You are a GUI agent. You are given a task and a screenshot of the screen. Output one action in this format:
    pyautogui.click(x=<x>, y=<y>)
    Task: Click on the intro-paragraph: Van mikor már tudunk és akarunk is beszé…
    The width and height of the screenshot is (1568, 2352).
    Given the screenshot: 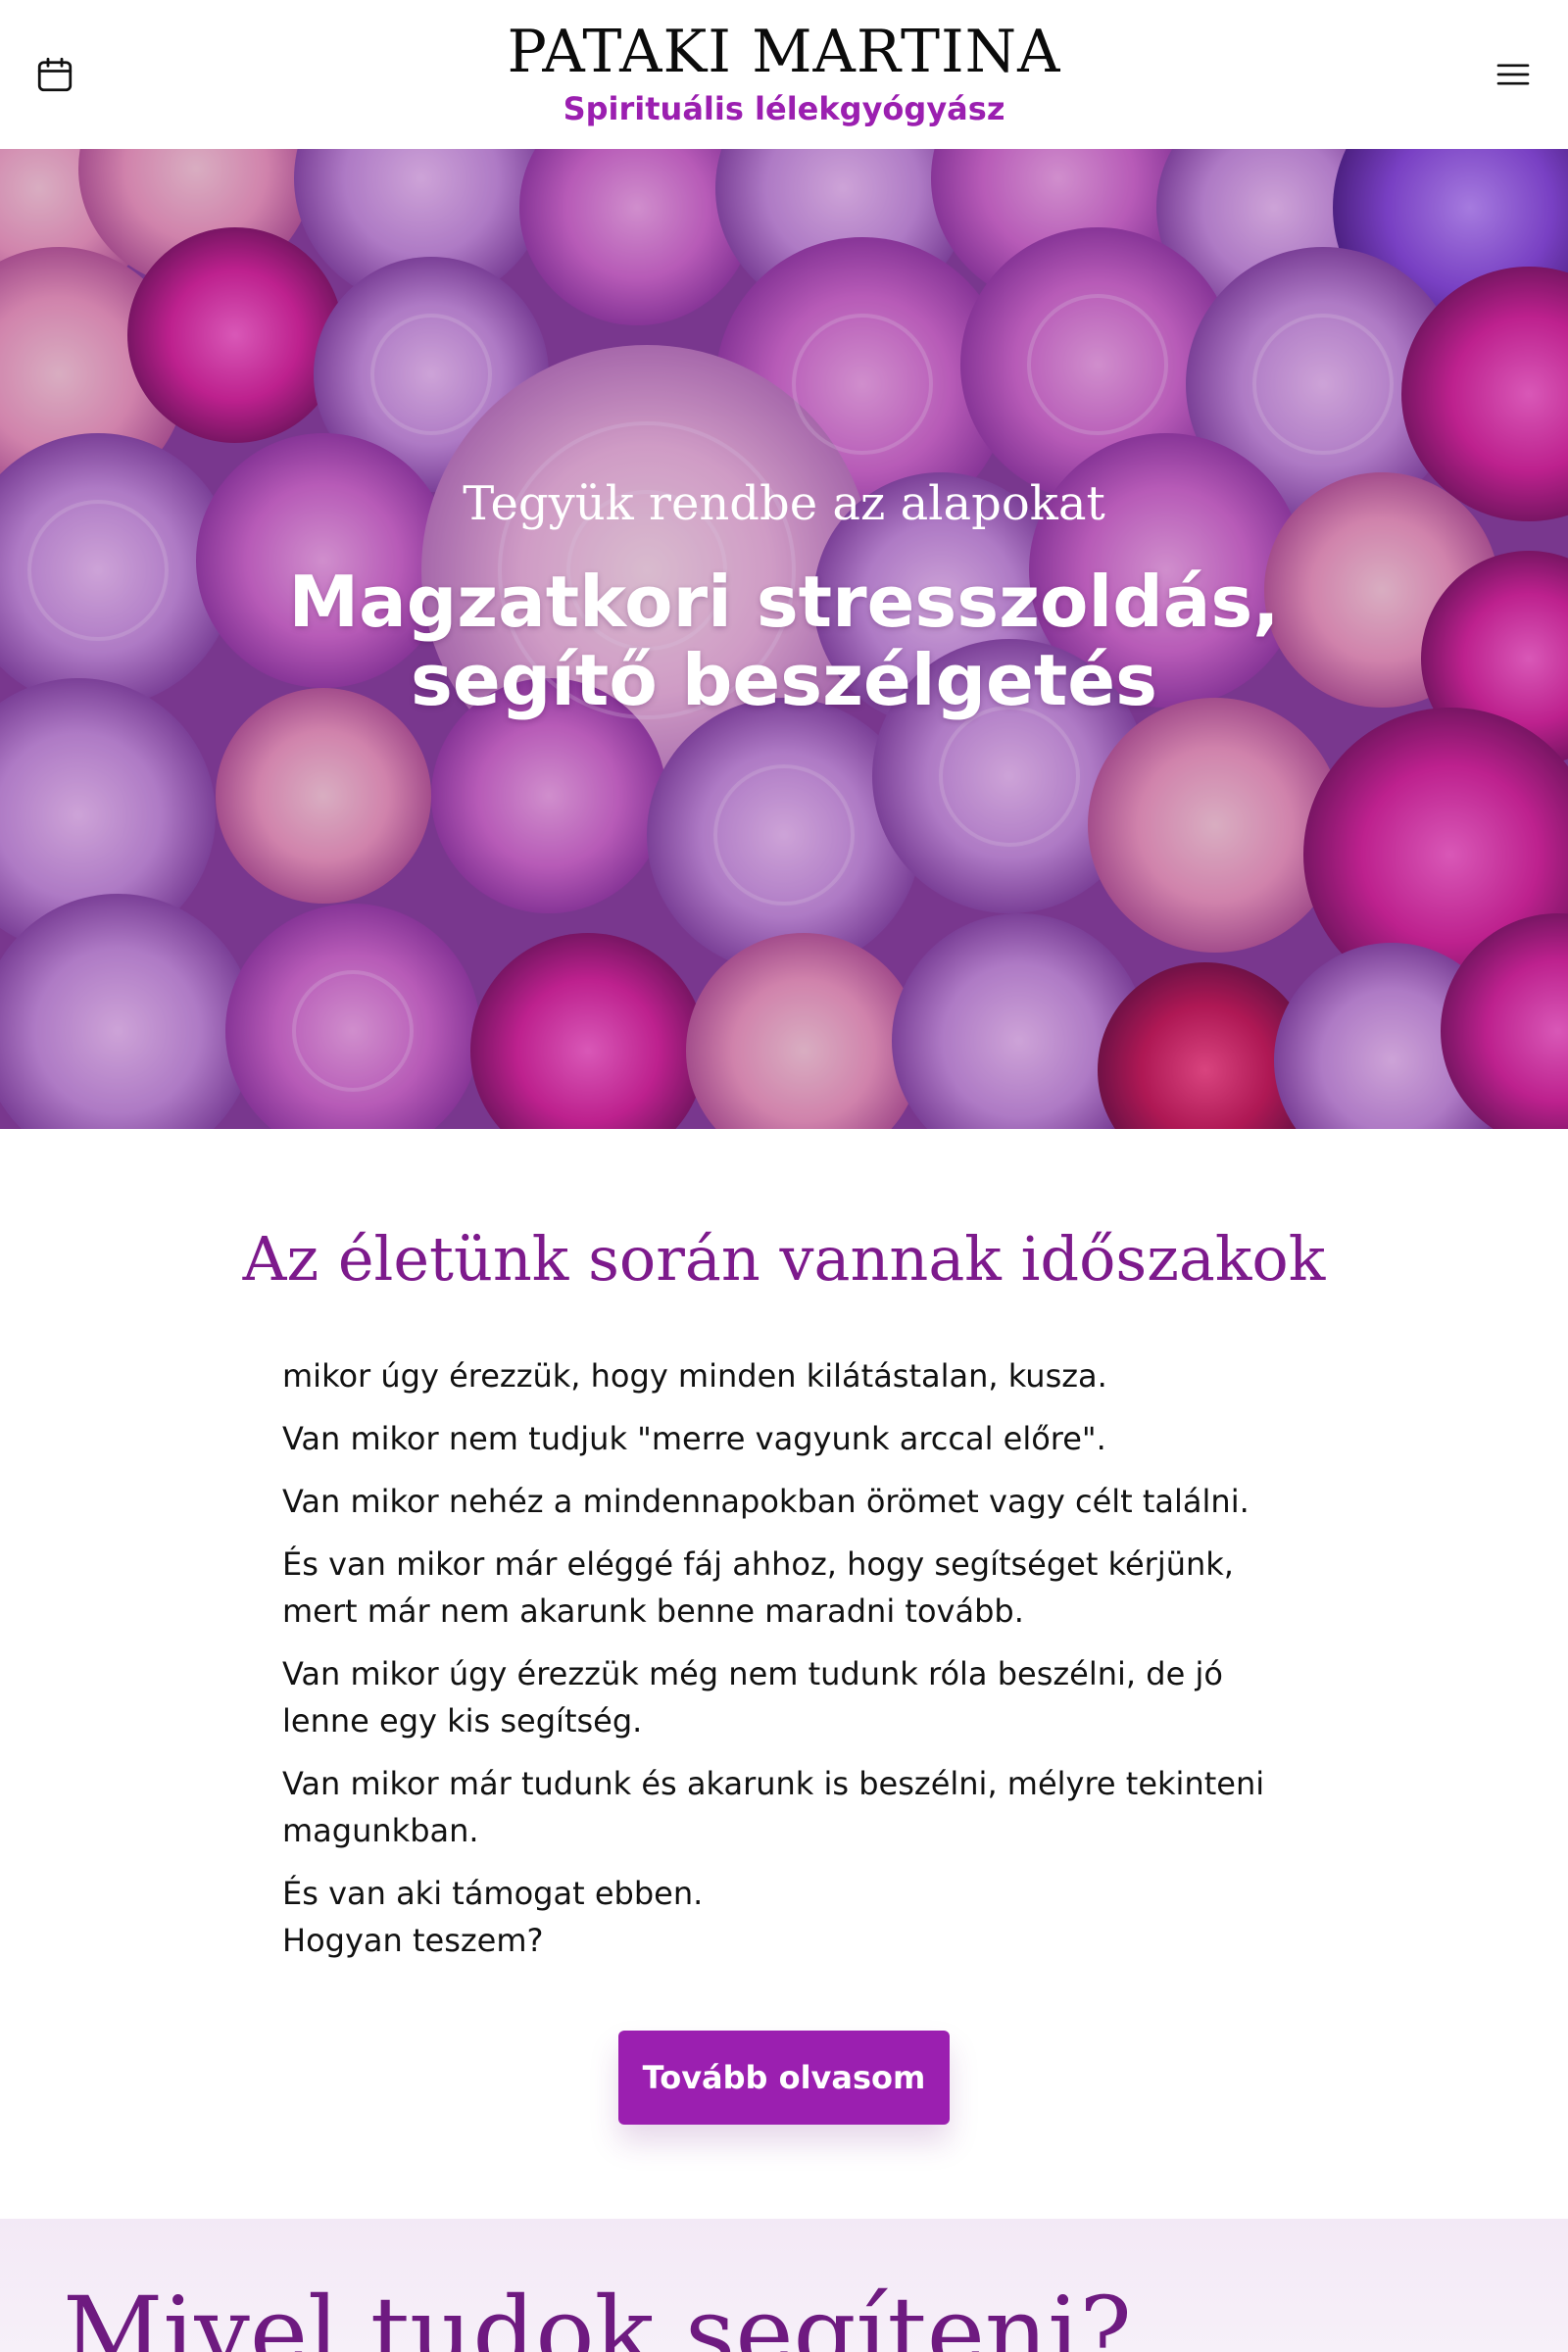 What is the action you would take?
    pyautogui.click(x=773, y=1807)
    